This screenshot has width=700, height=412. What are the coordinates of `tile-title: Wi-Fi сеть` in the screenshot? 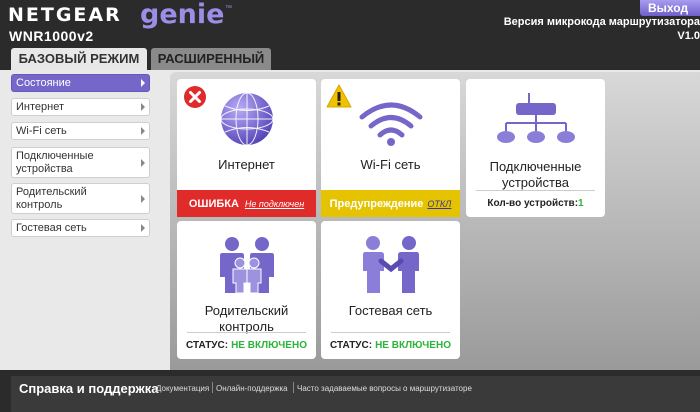 It's located at (390, 164).